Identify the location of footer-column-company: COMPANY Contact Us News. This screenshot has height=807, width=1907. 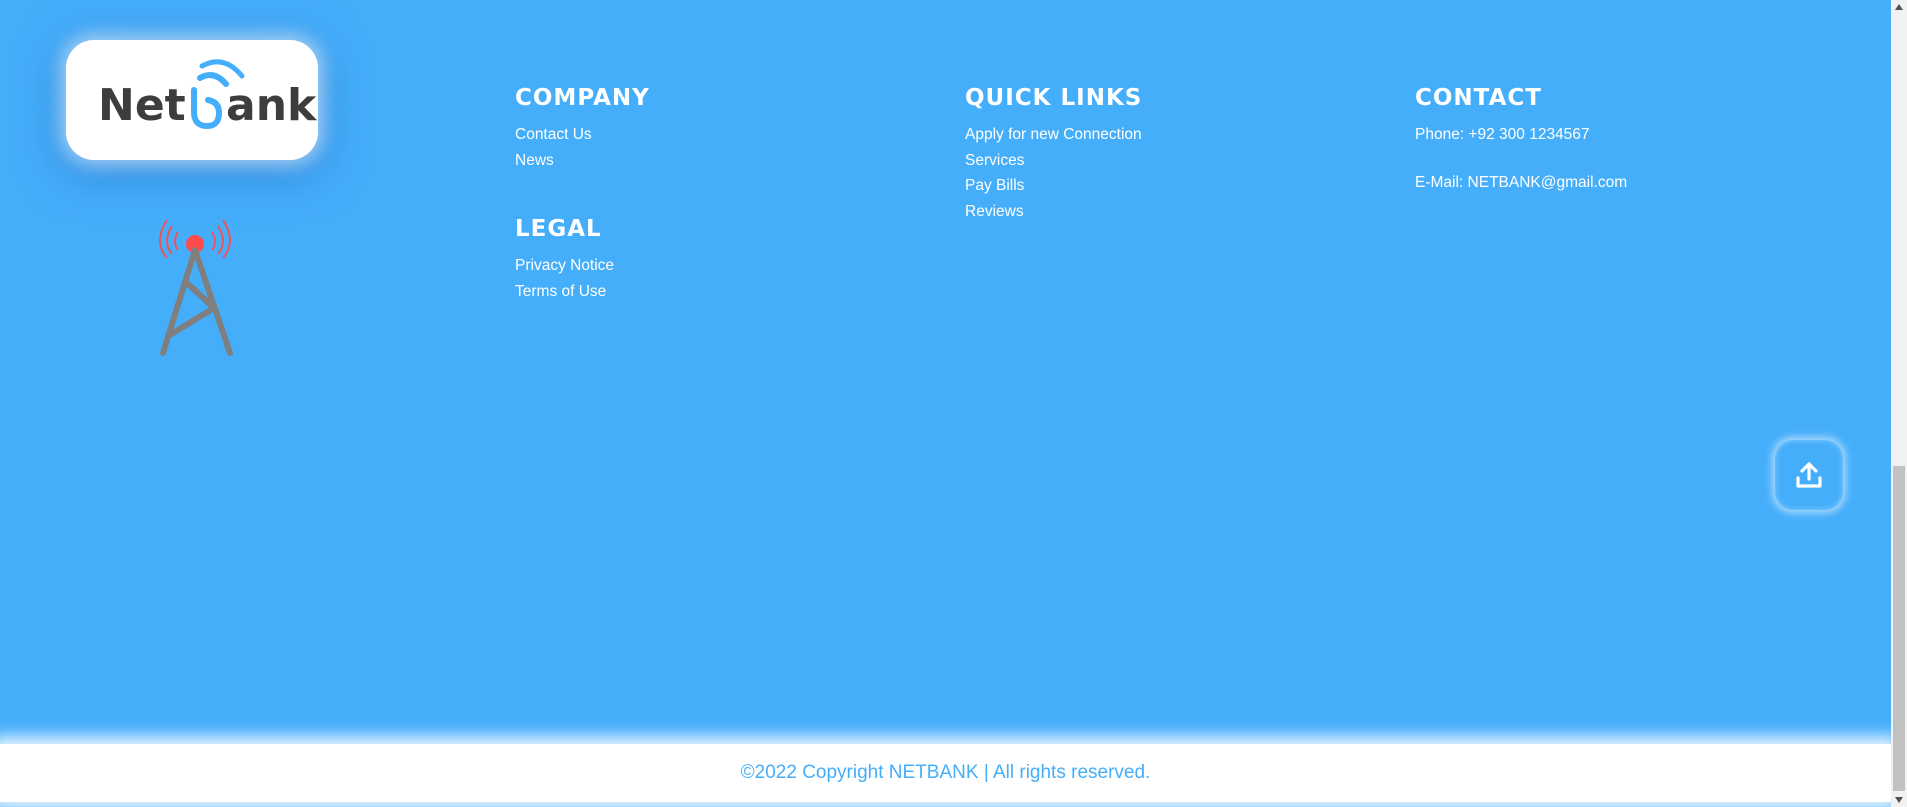
(582, 128).